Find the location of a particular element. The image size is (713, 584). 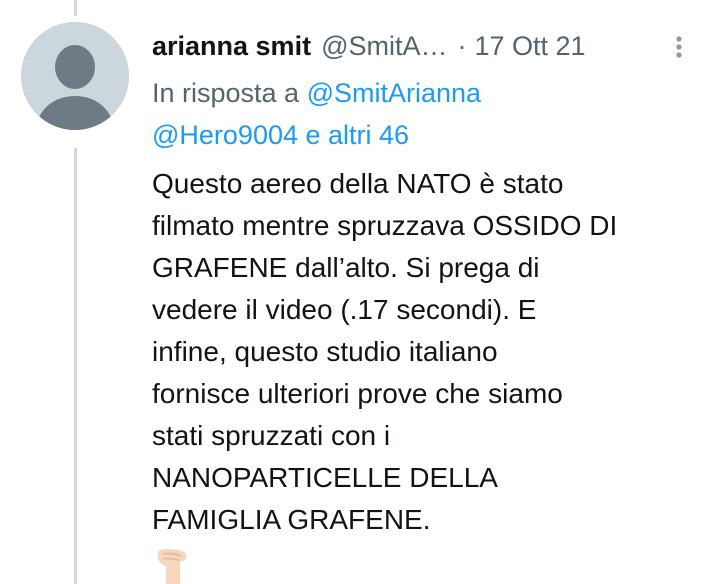

reply-mention-smitarianna: @SmitArianna is located at coordinates (394, 93).